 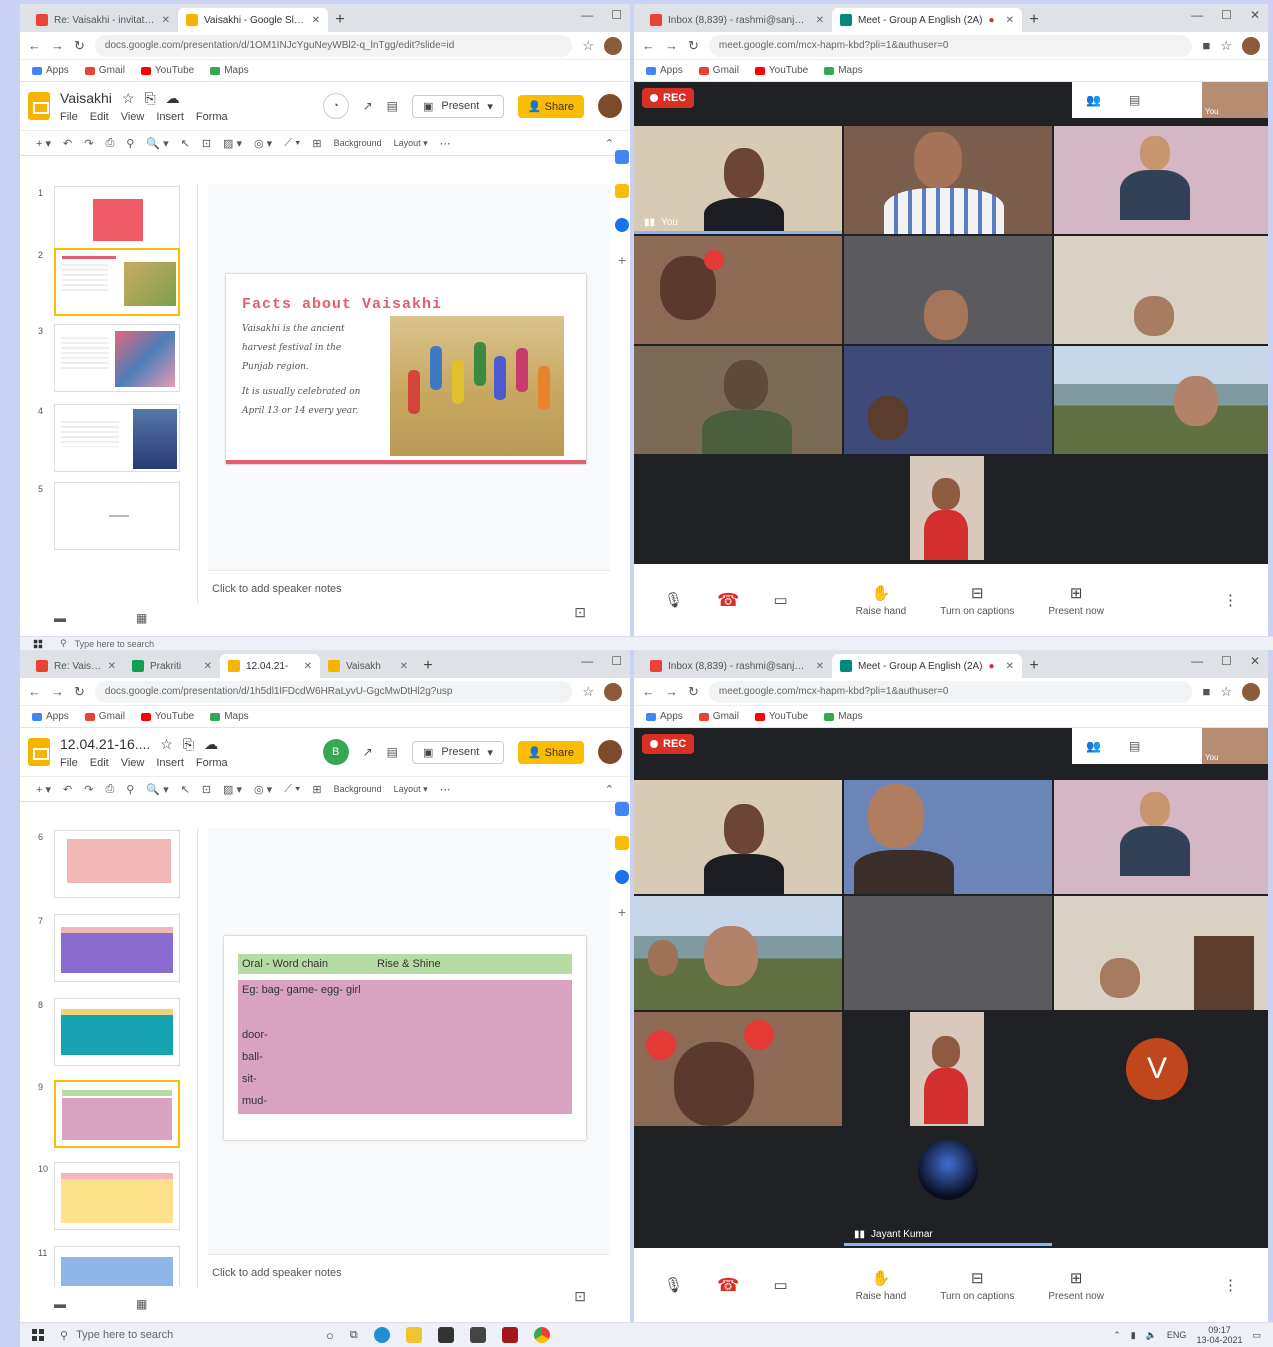 What do you see at coordinates (270, 666) in the screenshot?
I see `tab-slides: 12.04.21- ✕` at bounding box center [270, 666].